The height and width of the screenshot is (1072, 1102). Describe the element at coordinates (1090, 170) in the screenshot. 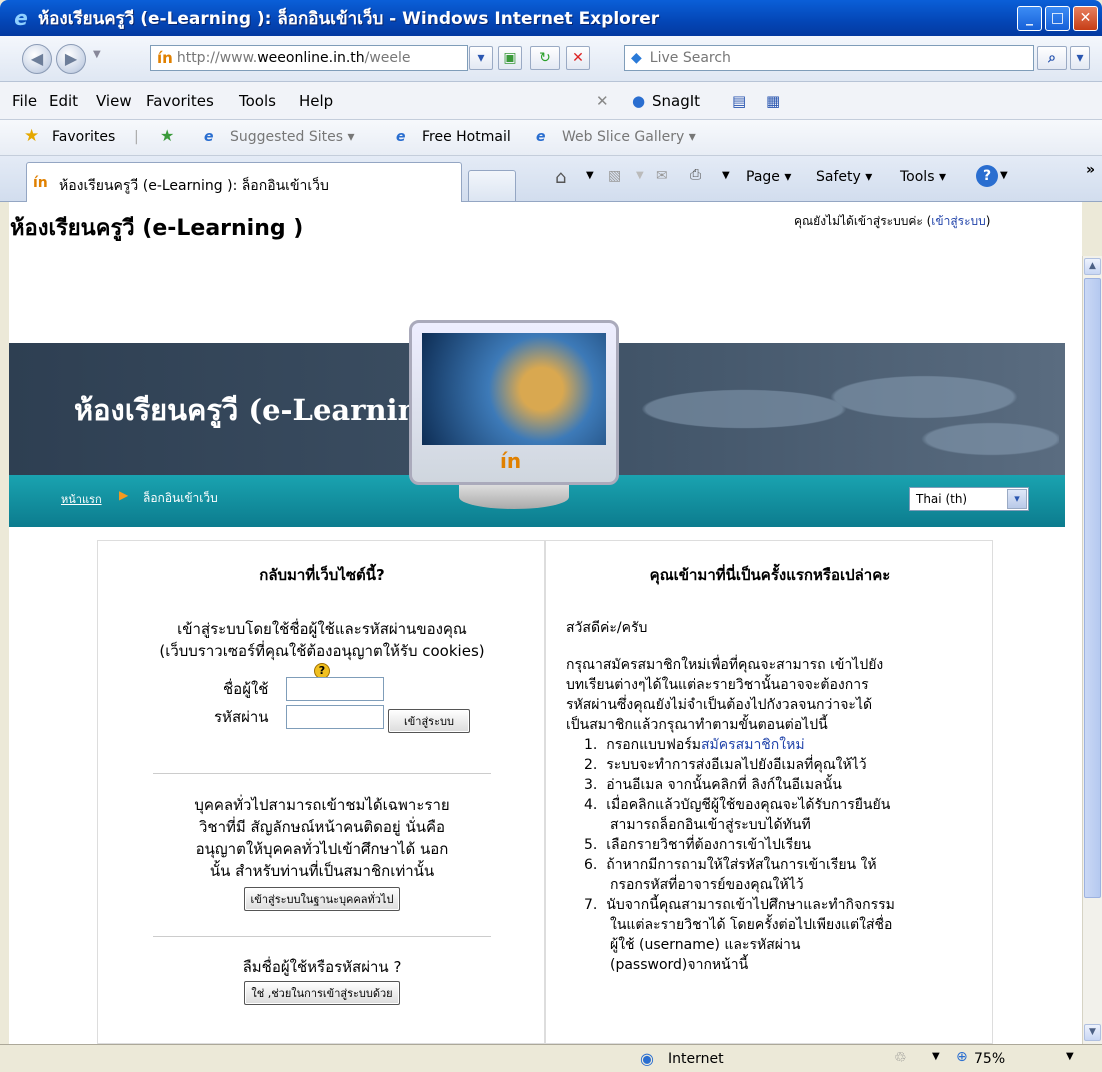

I see `chevron-more-icon: »` at that location.